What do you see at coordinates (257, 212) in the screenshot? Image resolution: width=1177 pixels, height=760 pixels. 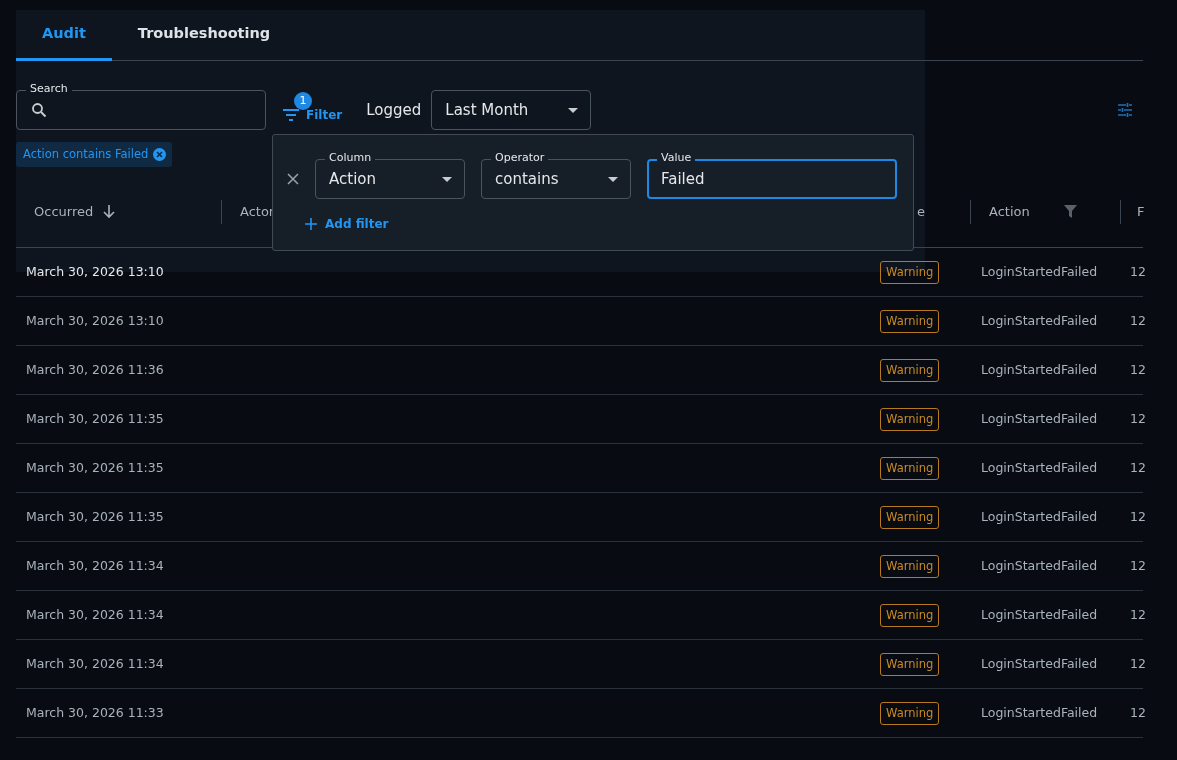 I see `column-header: Actor` at bounding box center [257, 212].